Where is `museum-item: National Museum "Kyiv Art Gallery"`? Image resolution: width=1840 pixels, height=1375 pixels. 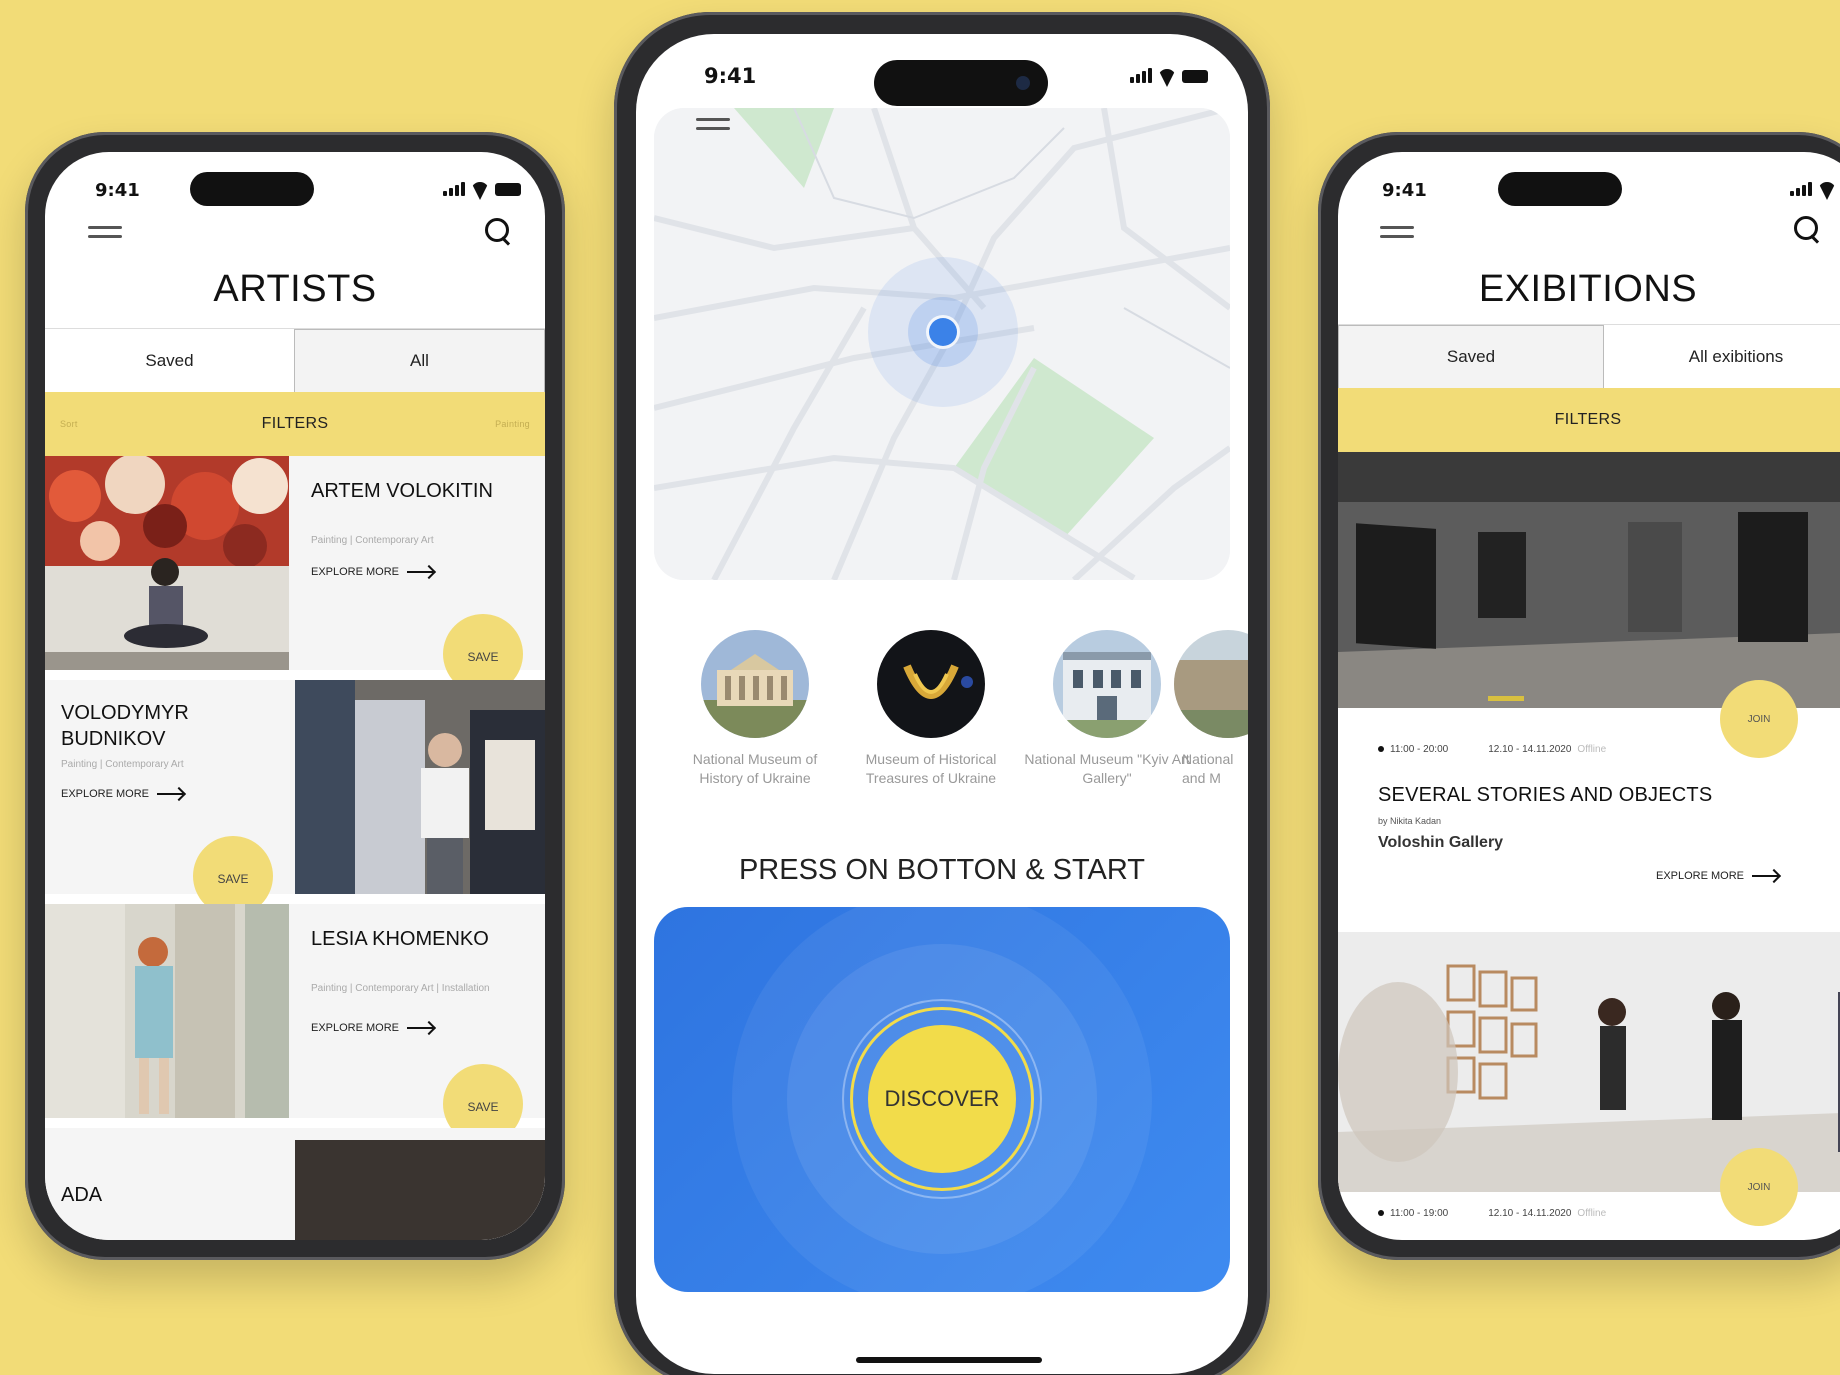 museum-item: National Museum "Kyiv Art Gallery" is located at coordinates (1107, 709).